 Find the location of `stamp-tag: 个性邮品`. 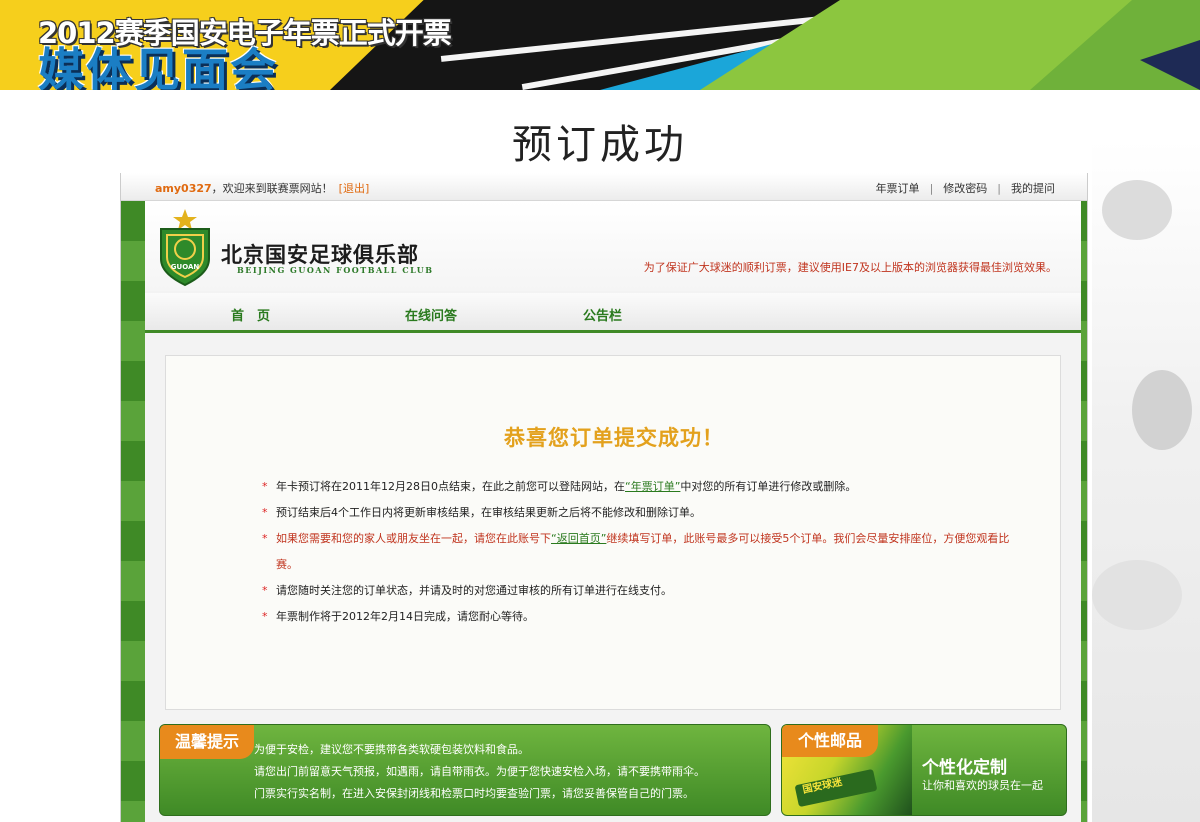

stamp-tag: 个性邮品 is located at coordinates (830, 741).